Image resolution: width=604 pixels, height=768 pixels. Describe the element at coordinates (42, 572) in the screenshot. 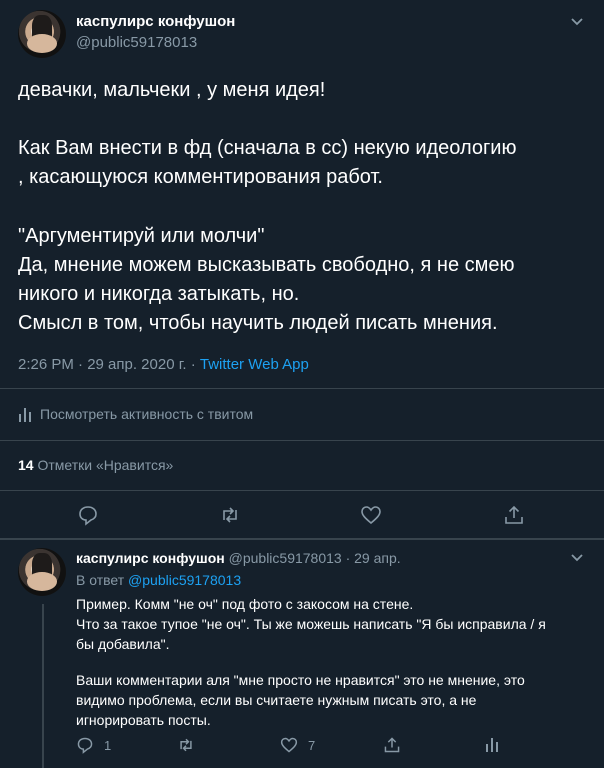

I see `reply-author-avatar` at that location.